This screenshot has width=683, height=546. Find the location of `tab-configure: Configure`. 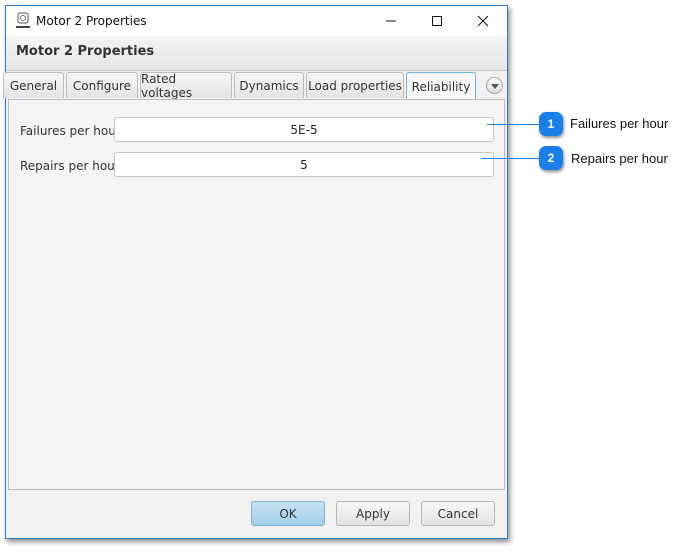

tab-configure: Configure is located at coordinates (102, 85).